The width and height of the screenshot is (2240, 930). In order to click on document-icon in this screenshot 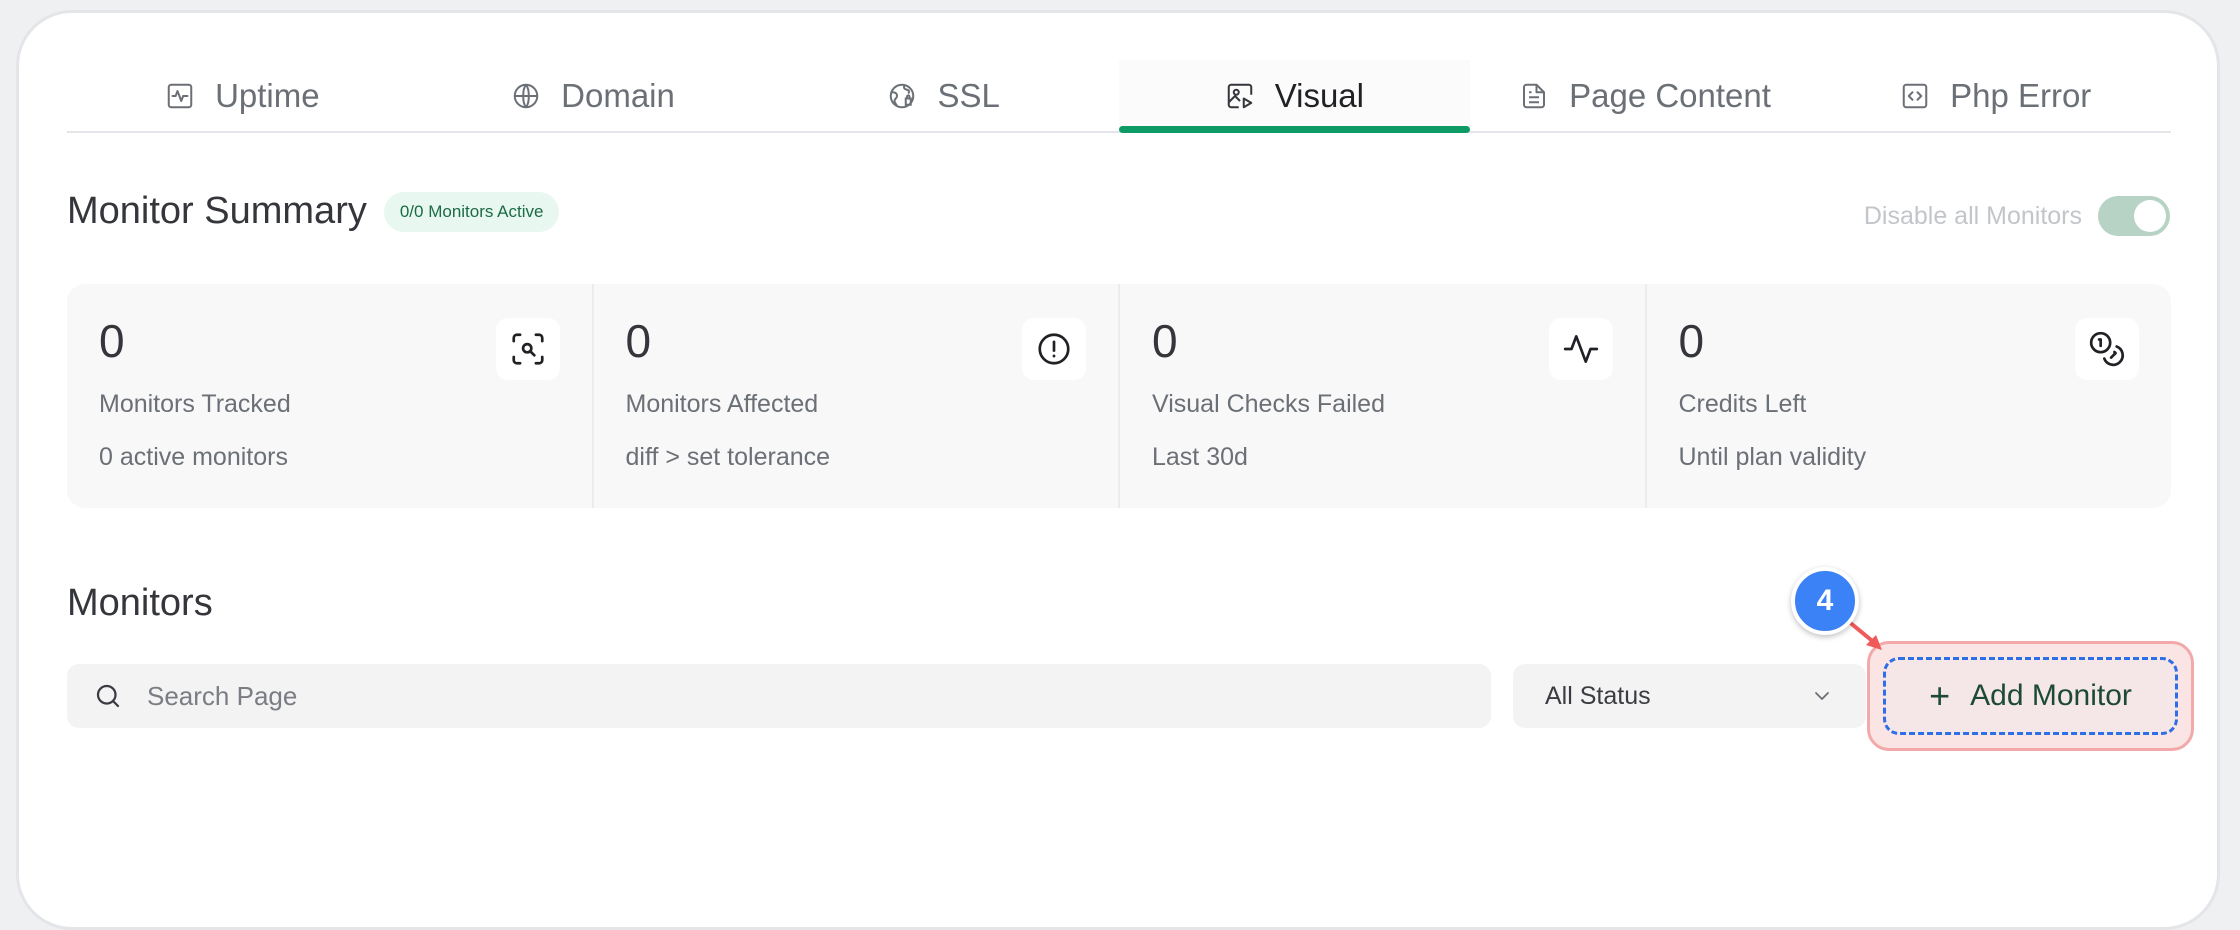, I will do `click(1534, 96)`.